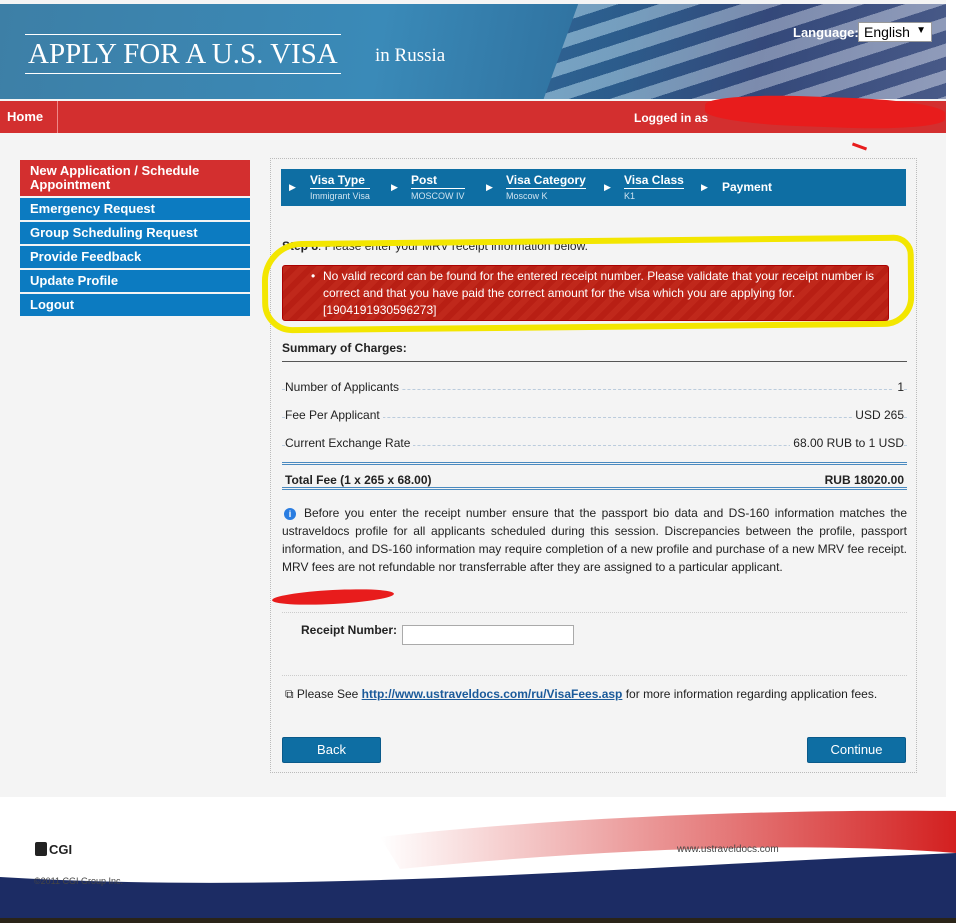 This screenshot has width=956, height=923. I want to click on total-fee-row: Total Fee (1 x 265 x 68.00) RUB 18020.00, so click(594, 476).